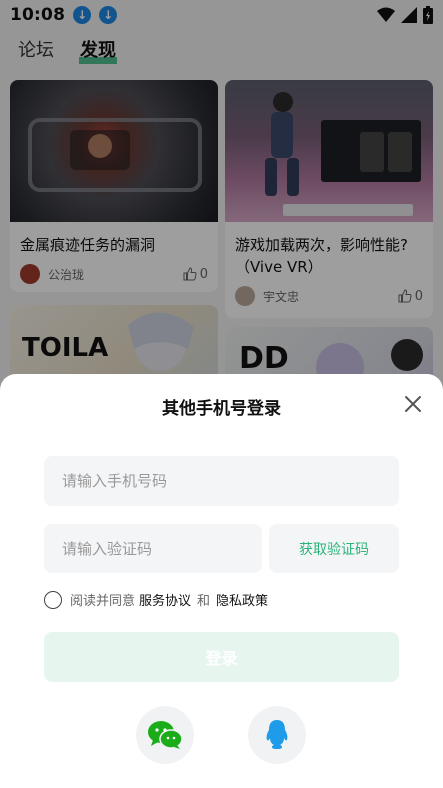 The height and width of the screenshot is (788, 443). Describe the element at coordinates (334, 548) in the screenshot. I see `get-code-button: 获取验证码` at that location.